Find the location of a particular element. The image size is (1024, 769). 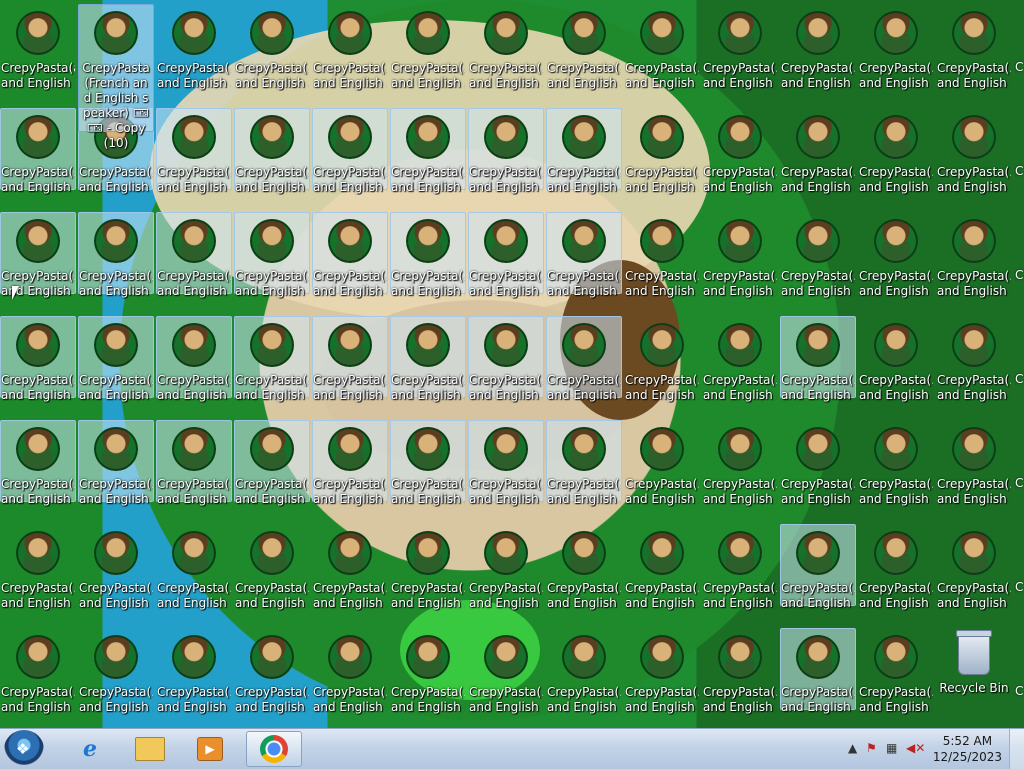

action-center-flag-icon: ⚑ is located at coordinates (871, 748).